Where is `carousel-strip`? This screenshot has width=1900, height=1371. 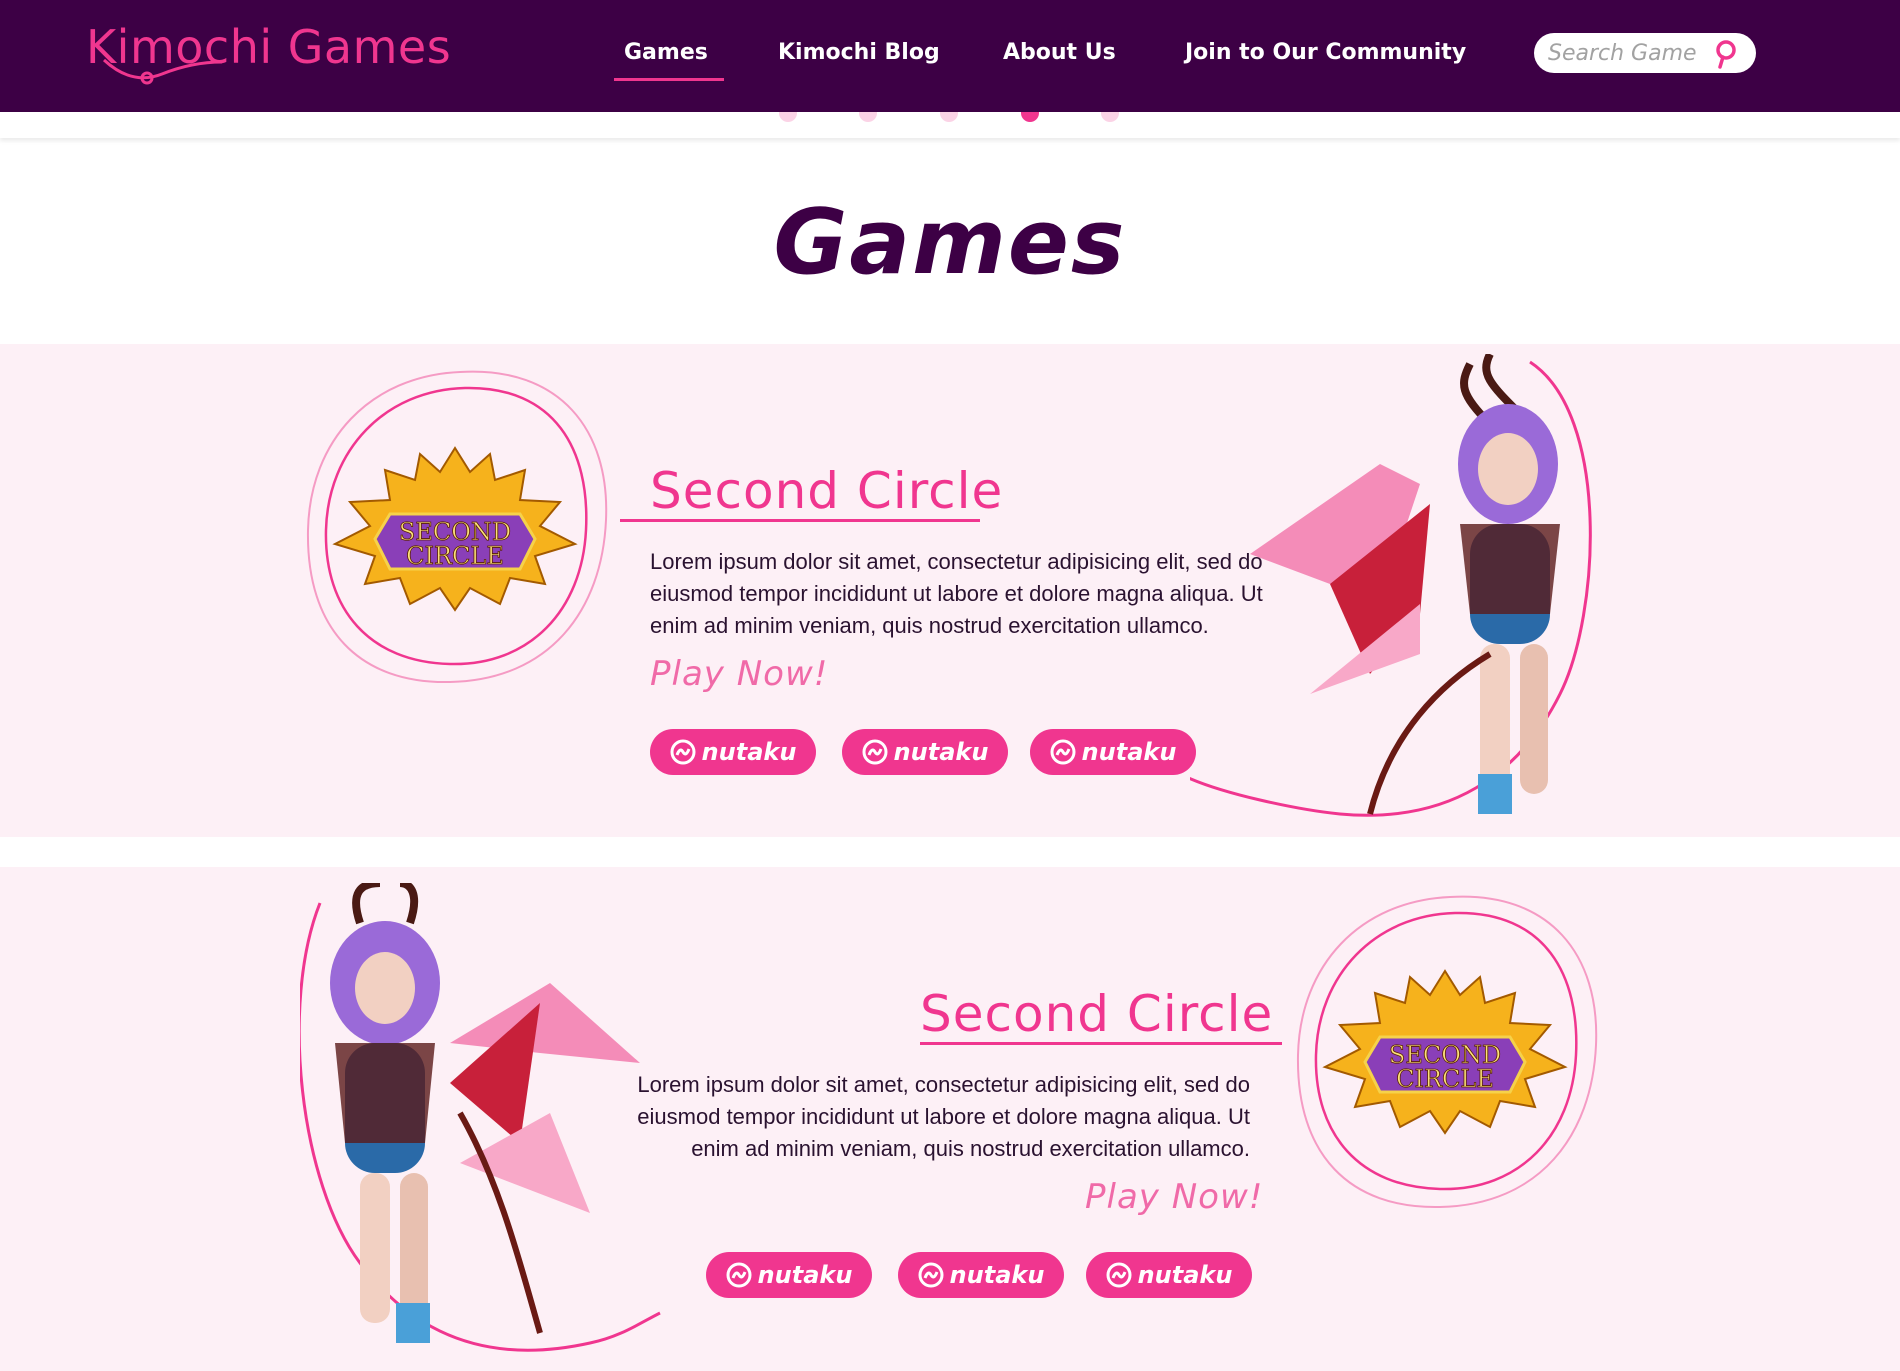
carousel-strip is located at coordinates (950, 125).